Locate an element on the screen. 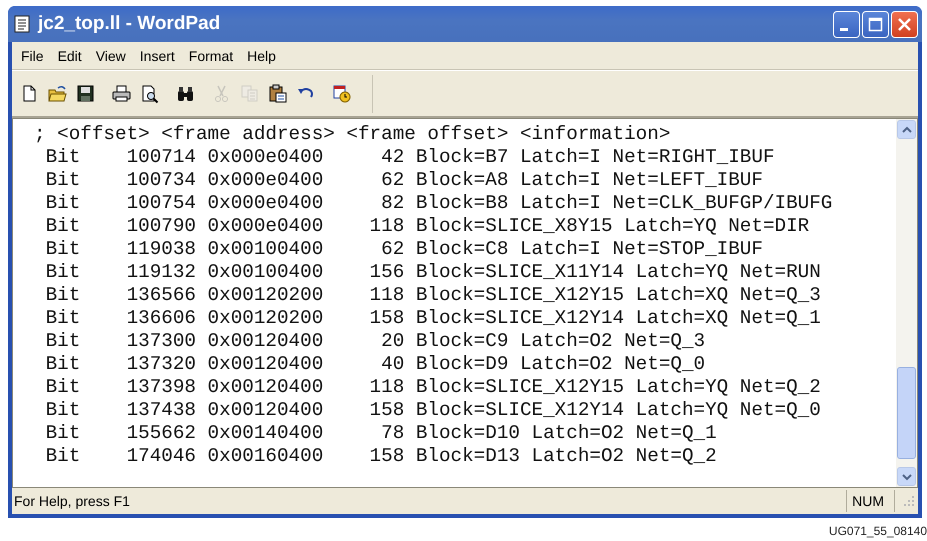 This screenshot has height=541, width=927. text-line: Bit 137300 0x00120400 20 Block=C9 Latch=O2 Net=Q_3 is located at coordinates (375, 341).